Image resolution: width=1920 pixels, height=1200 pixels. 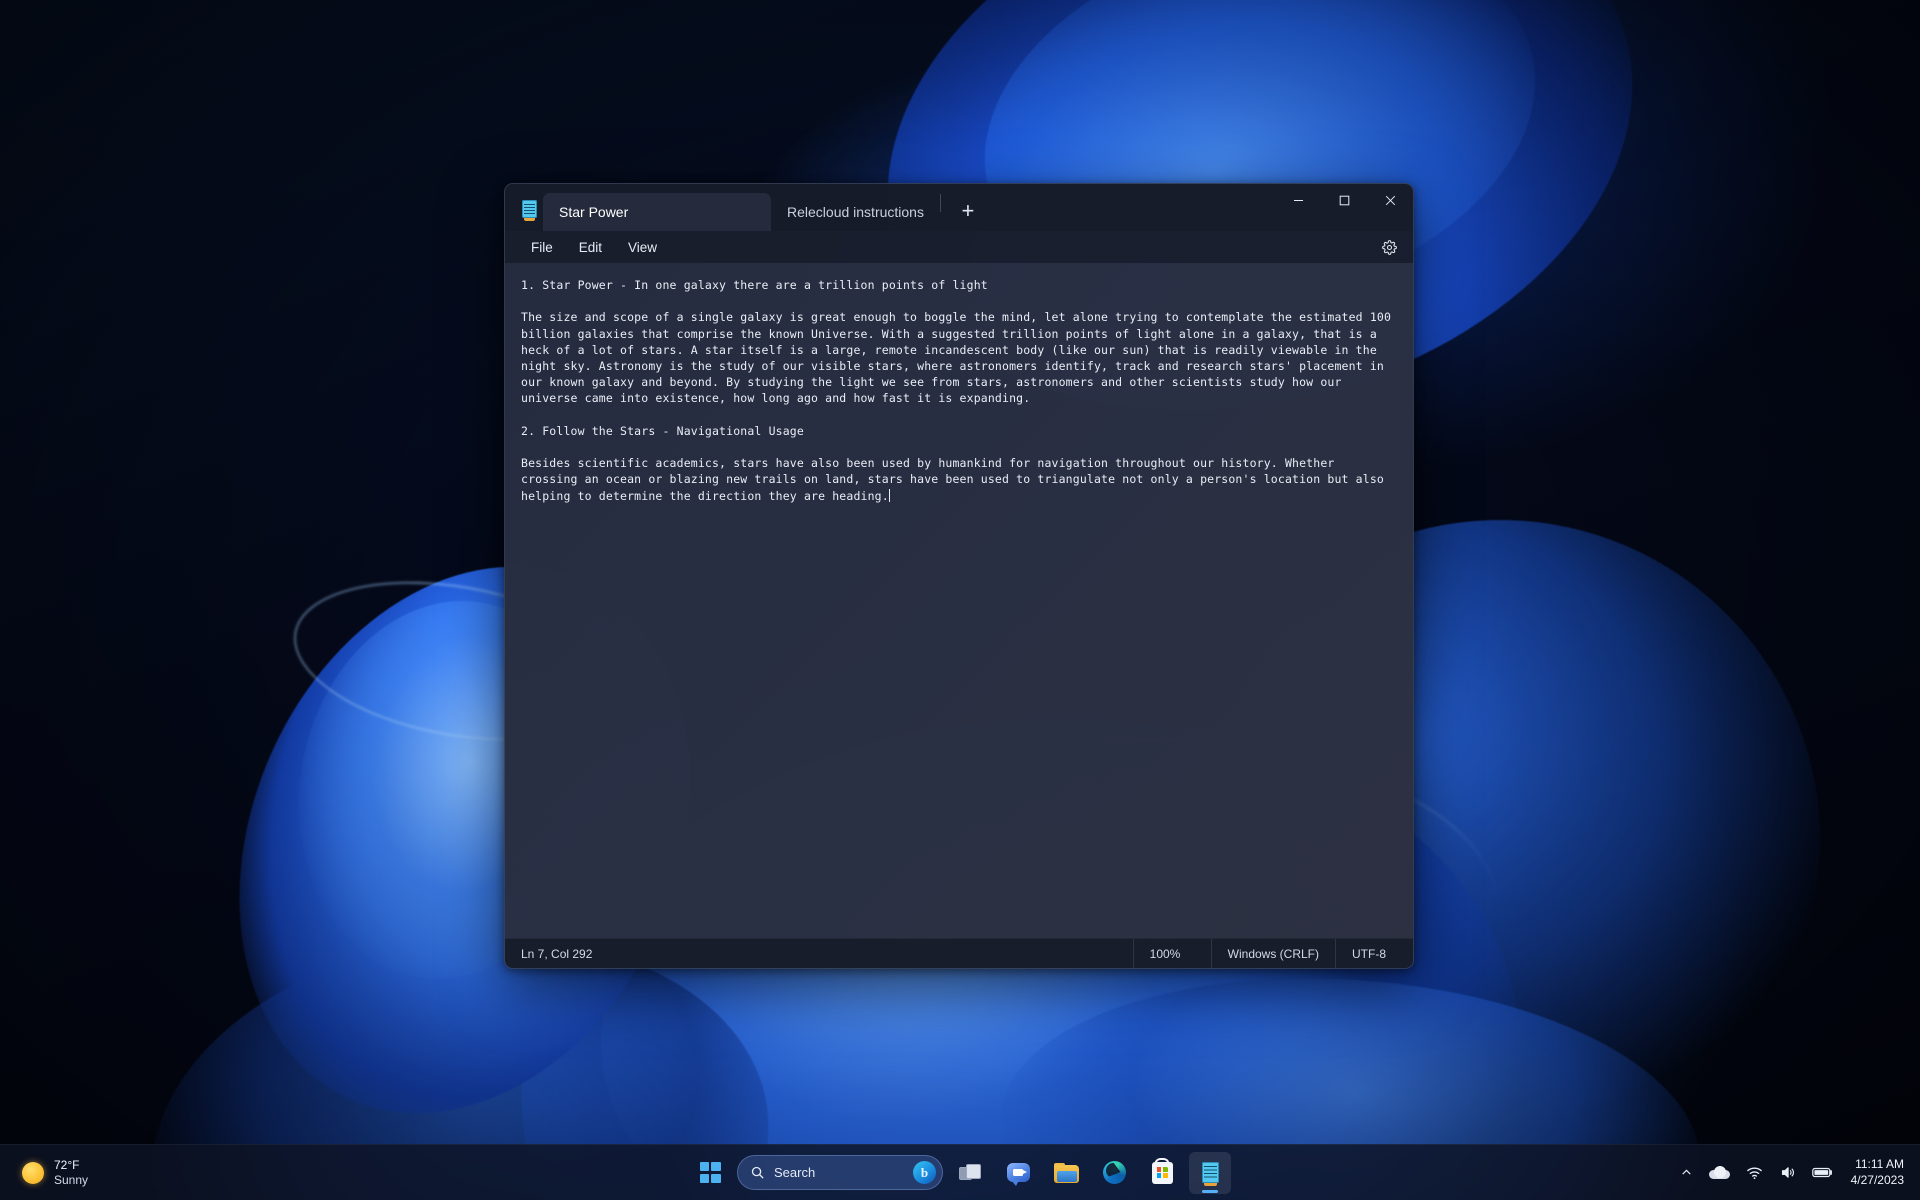 I want to click on wifi-icon, so click(x=1754, y=1173).